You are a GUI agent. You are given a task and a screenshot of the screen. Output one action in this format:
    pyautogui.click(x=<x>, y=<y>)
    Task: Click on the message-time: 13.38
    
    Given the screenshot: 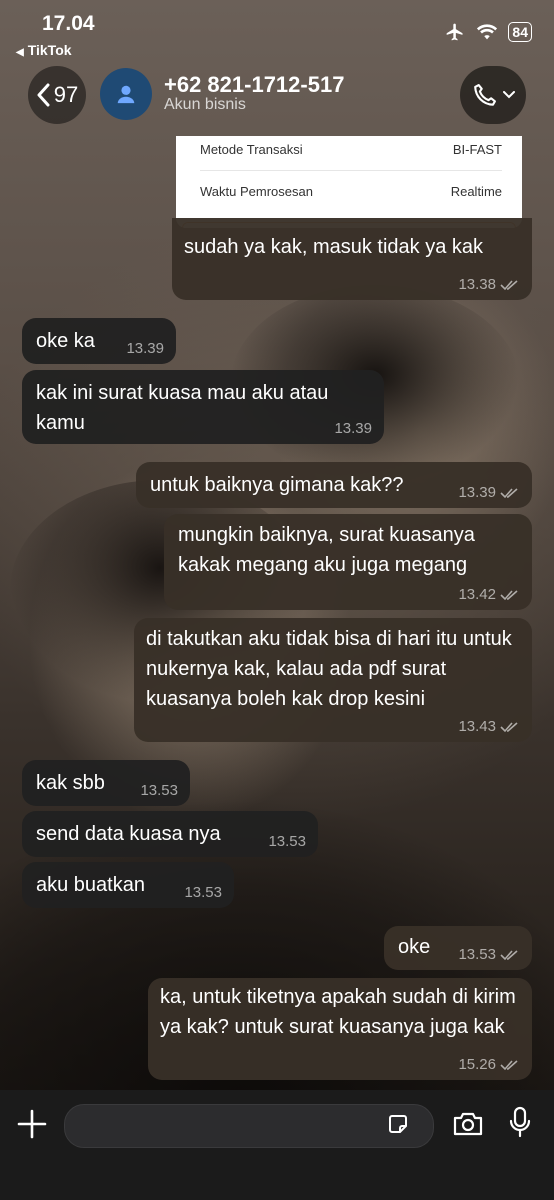 What is the action you would take?
    pyautogui.click(x=477, y=284)
    